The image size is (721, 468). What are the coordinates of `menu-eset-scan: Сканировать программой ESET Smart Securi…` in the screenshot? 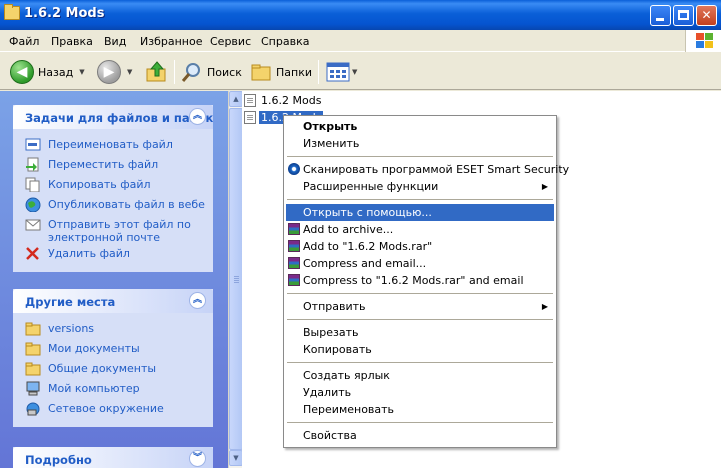 It's located at (427, 169).